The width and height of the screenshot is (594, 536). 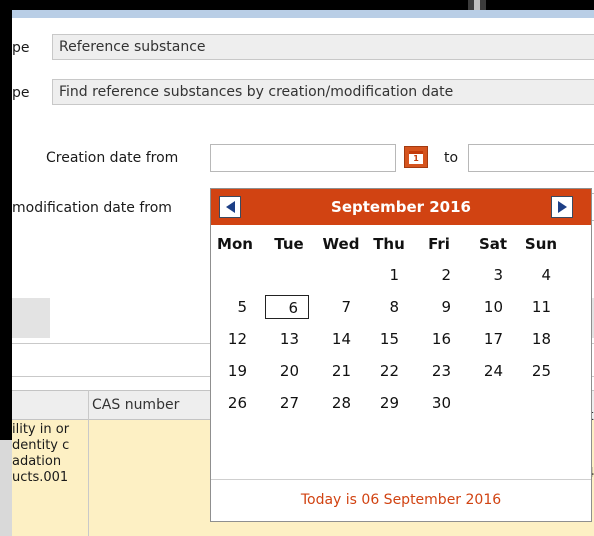 I want to click on weekday-sat: Sat, so click(x=493, y=244).